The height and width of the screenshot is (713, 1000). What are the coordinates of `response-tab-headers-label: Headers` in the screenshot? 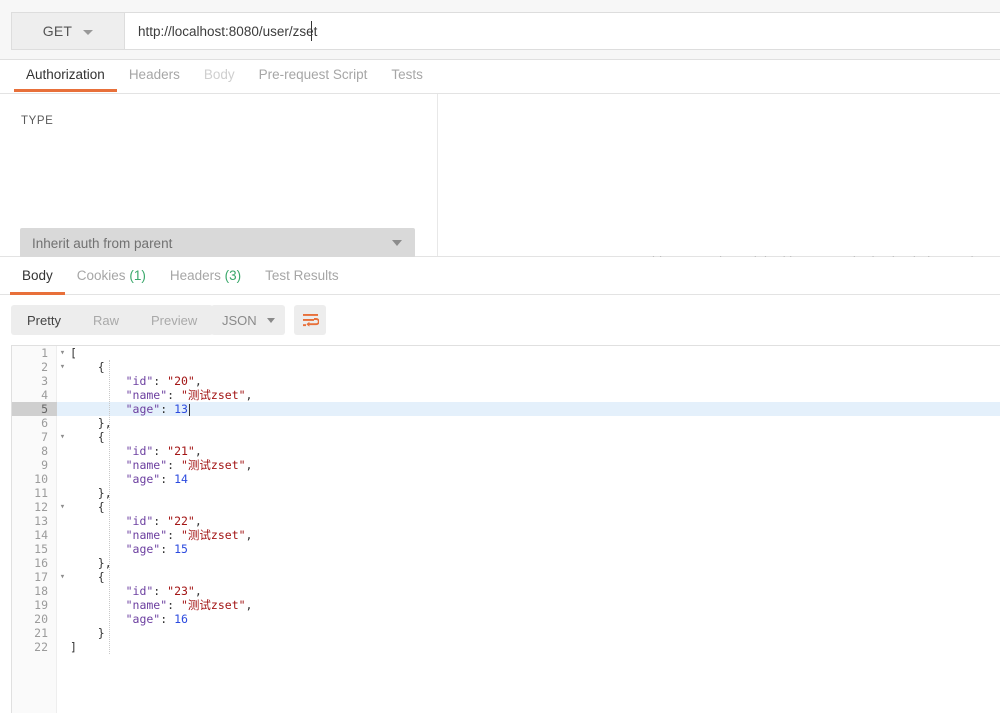 It's located at (195, 275).